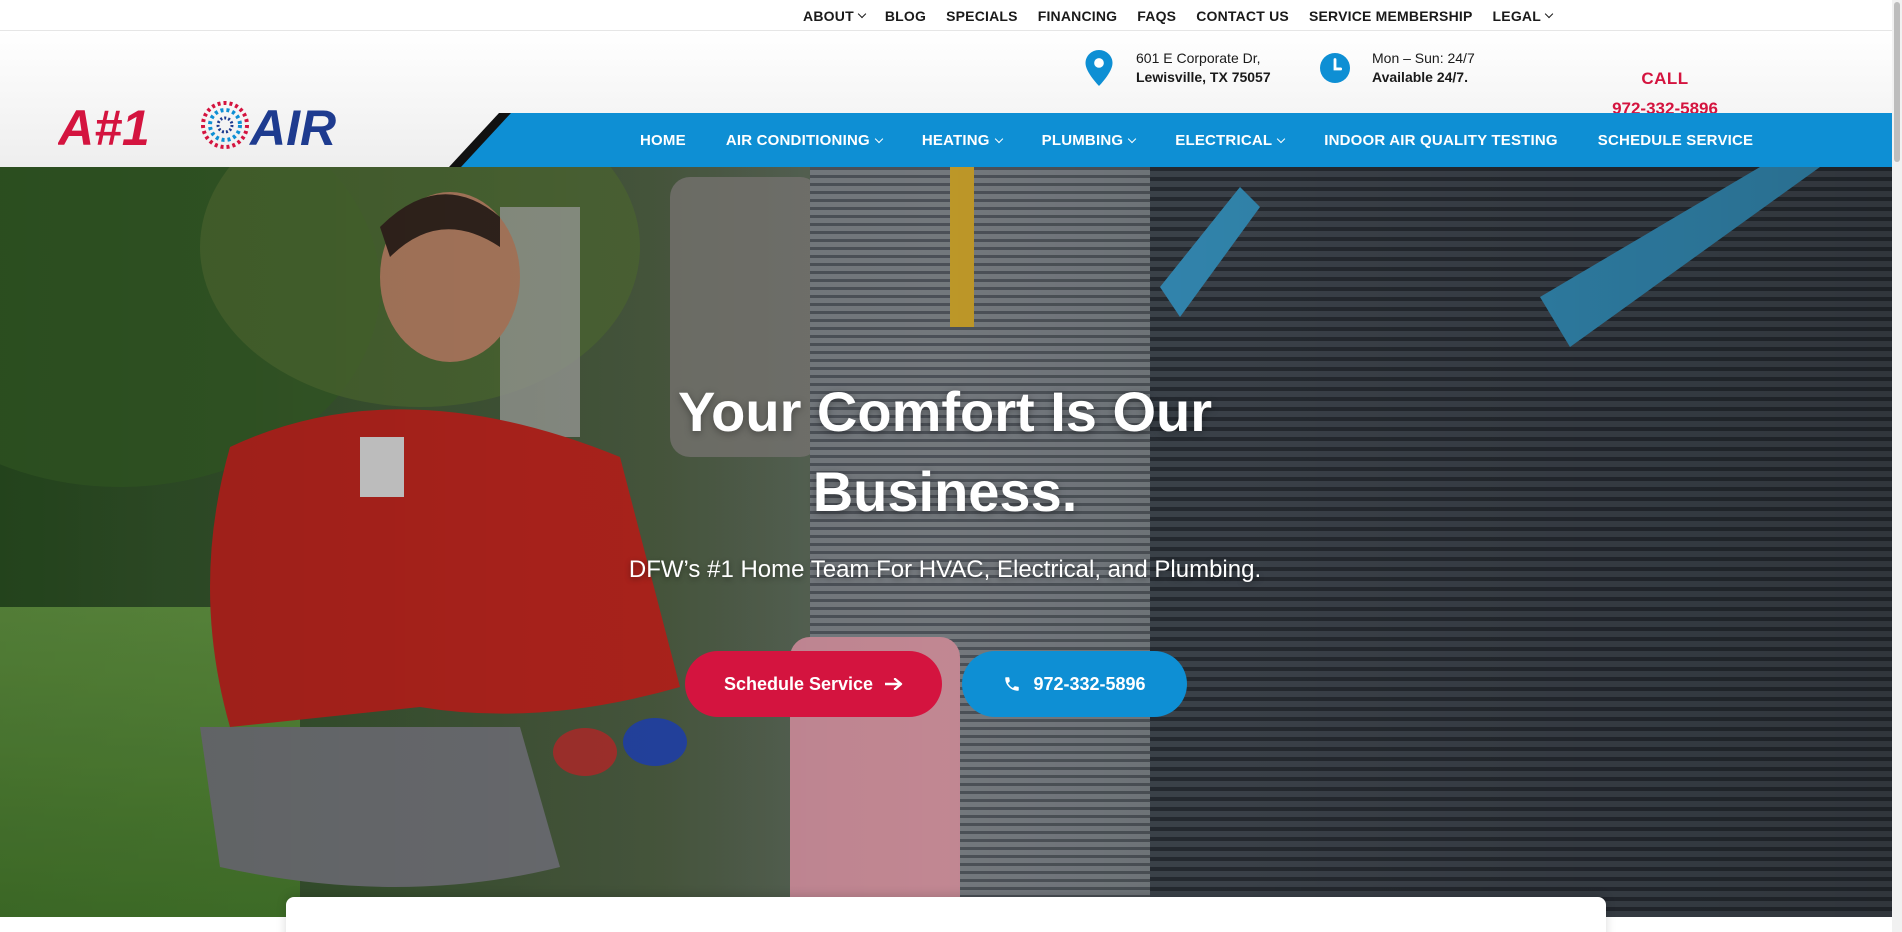 The image size is (1902, 932). I want to click on main-nav-home: HOME, so click(663, 140).